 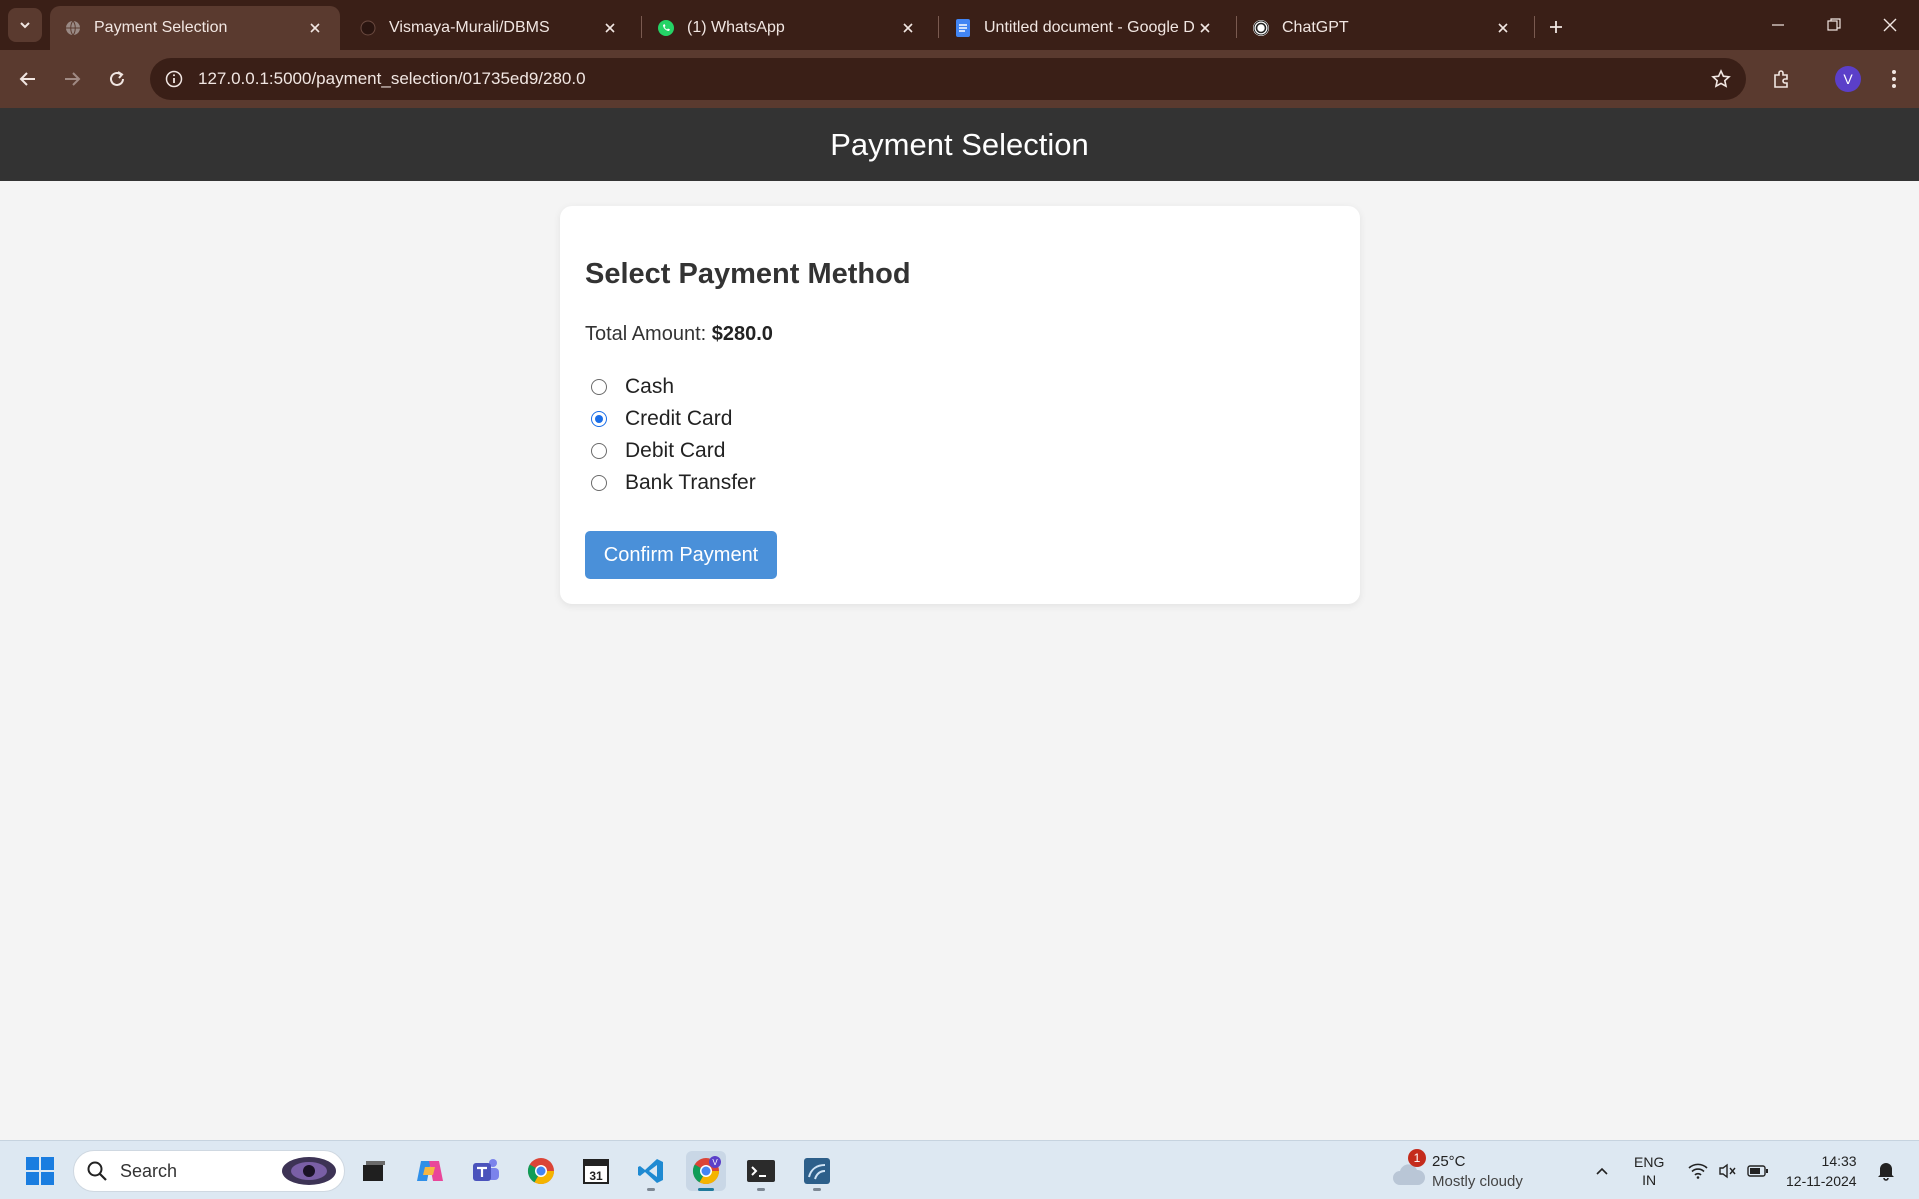 I want to click on new-tab-button, so click(x=1556, y=27).